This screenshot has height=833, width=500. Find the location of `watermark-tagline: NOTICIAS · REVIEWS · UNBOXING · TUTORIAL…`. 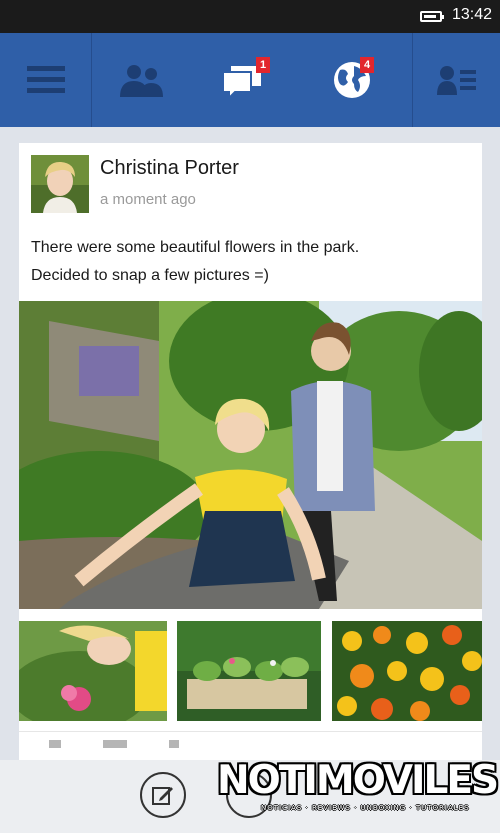

watermark-tagline: NOTICIAS · REVIEWS · UNBOXING · TUTORIAL… is located at coordinates (365, 808).